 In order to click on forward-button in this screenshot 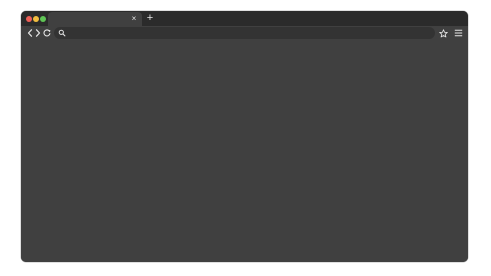, I will do `click(37, 33)`.